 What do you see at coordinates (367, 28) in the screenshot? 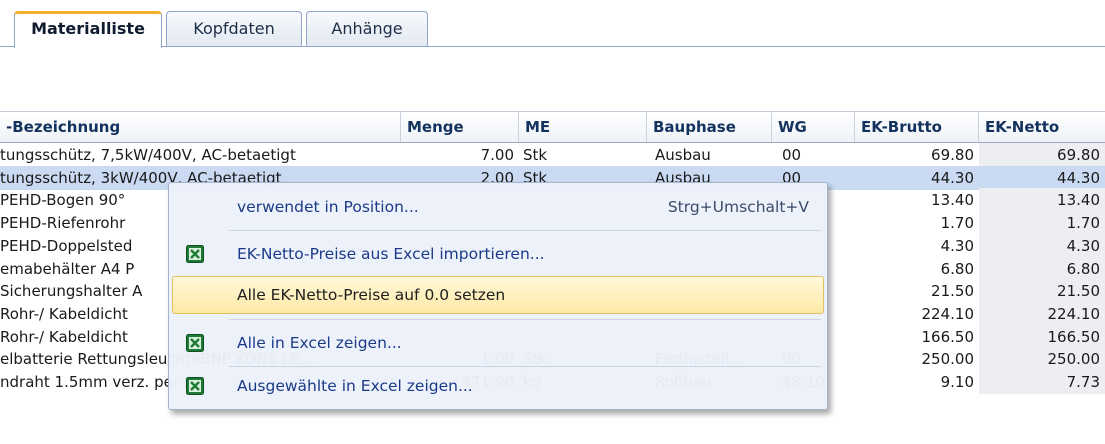
I see `tab-anhaenge: Anhänge` at bounding box center [367, 28].